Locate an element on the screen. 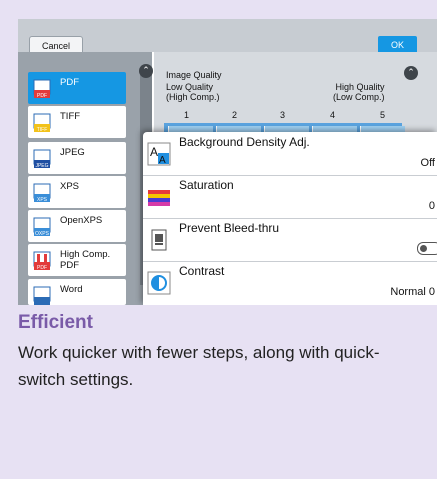 The image size is (437, 479). svg-text: TIFF is located at coordinates (42, 130).